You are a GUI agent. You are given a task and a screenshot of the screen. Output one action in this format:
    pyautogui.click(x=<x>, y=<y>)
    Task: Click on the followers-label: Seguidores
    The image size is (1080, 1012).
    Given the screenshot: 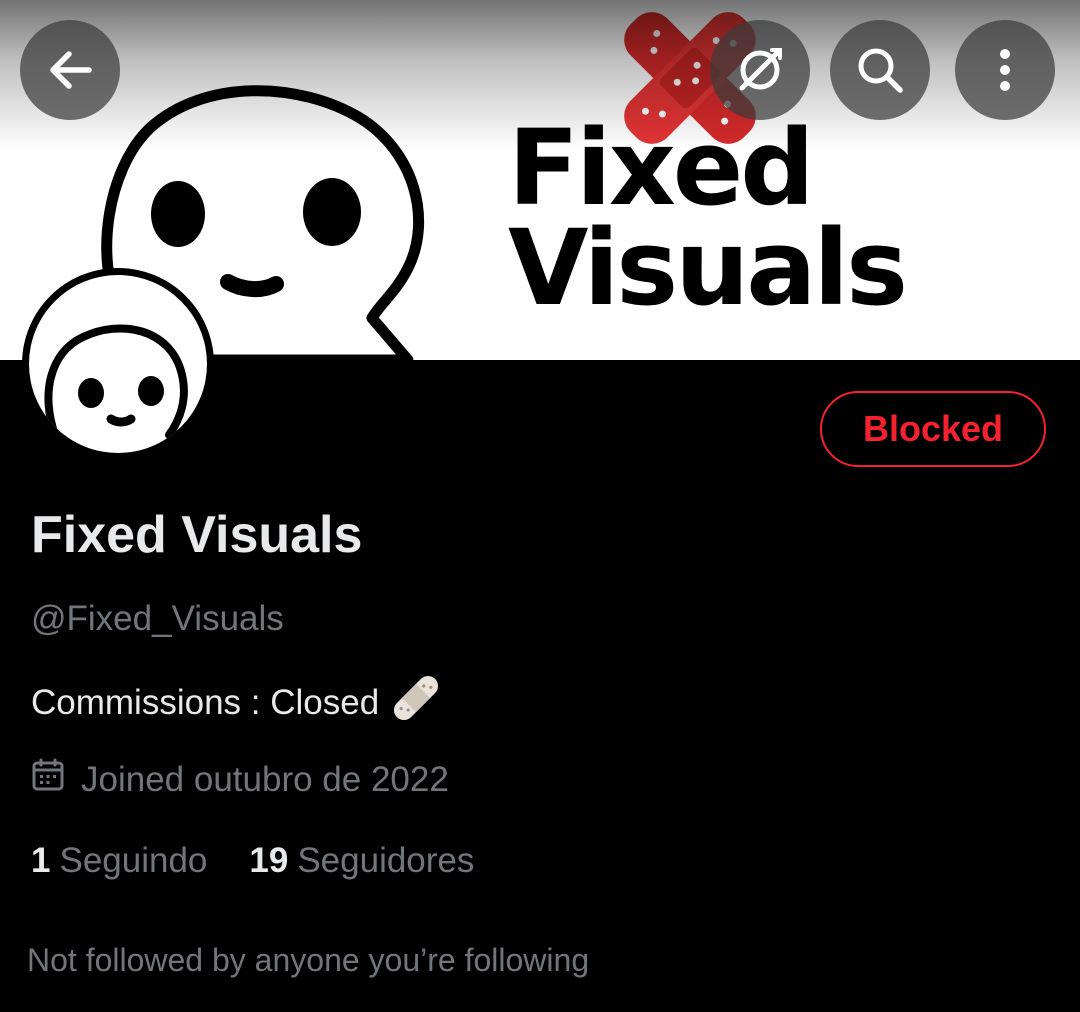 What is the action you would take?
    pyautogui.click(x=386, y=860)
    